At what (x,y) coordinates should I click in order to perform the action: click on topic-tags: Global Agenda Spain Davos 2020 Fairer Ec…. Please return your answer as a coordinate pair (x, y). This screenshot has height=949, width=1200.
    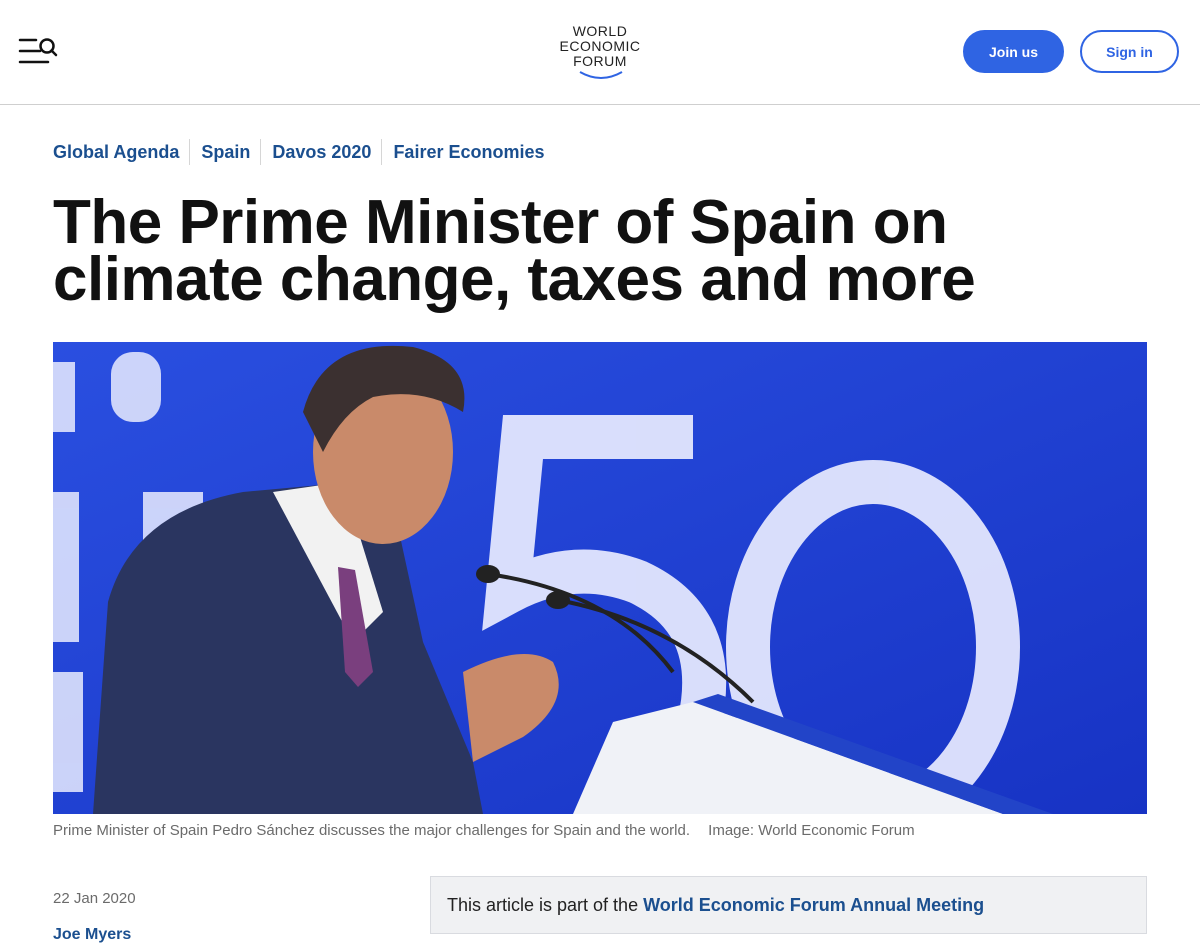
    Looking at the image, I should click on (309, 152).